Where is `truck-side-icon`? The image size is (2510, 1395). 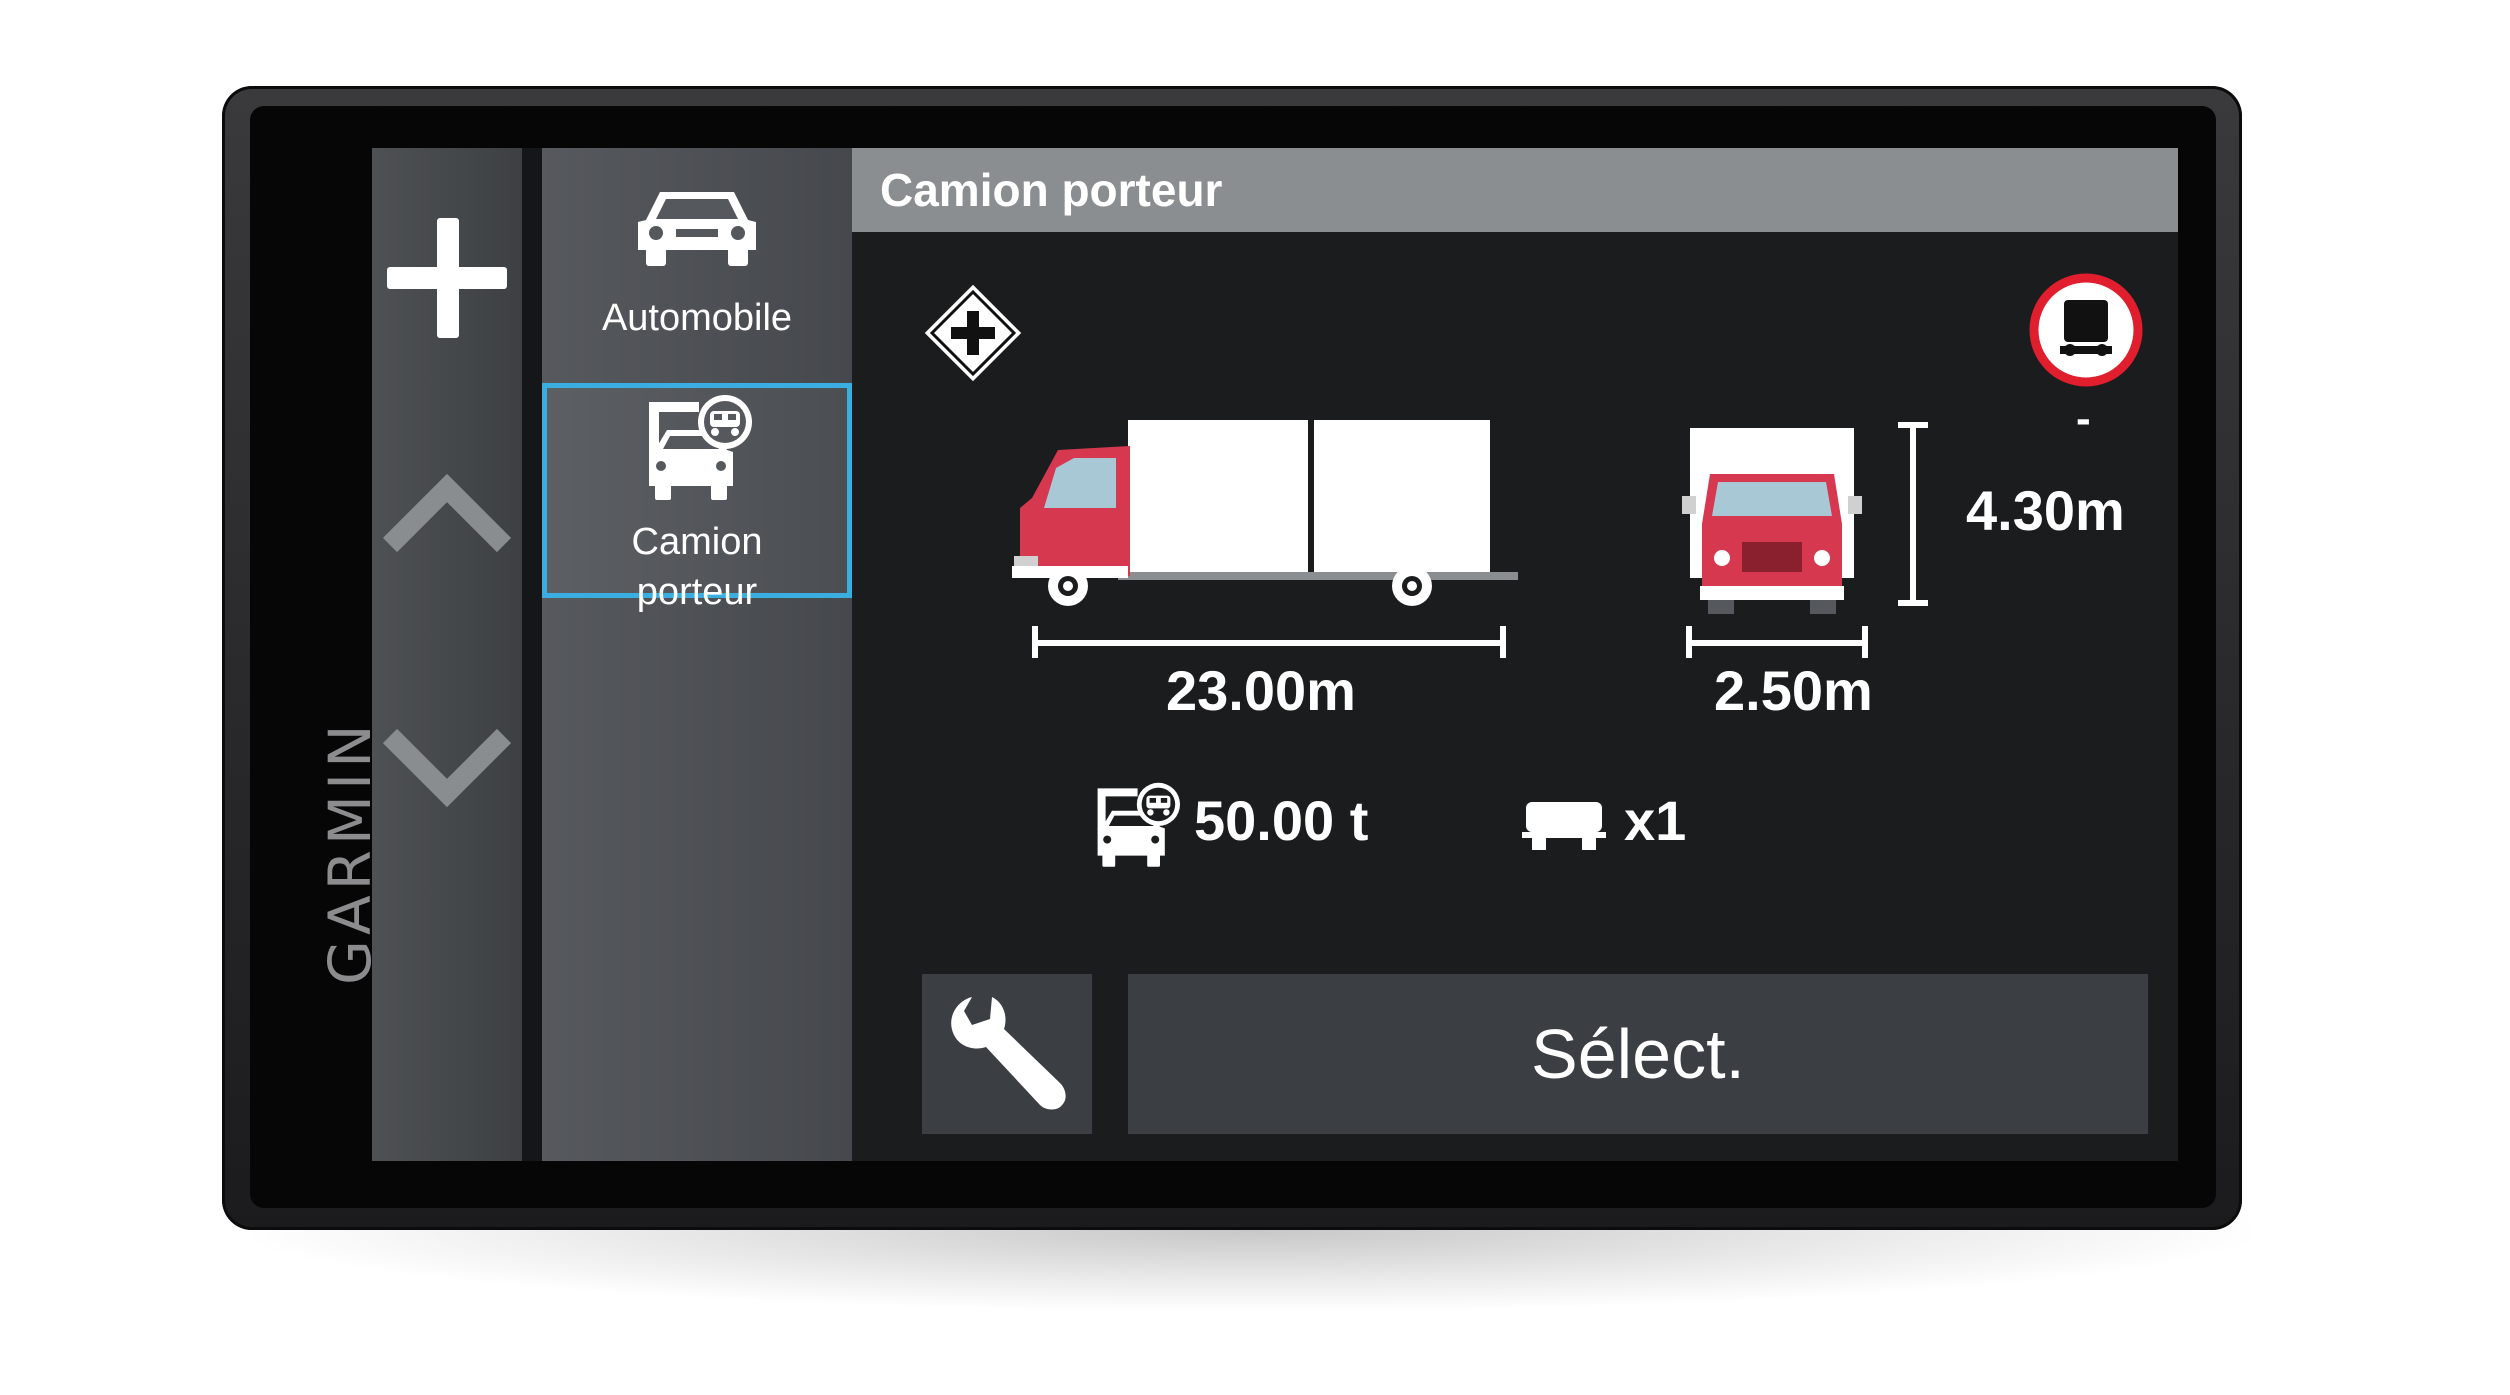
truck-side-icon is located at coordinates (1265, 513).